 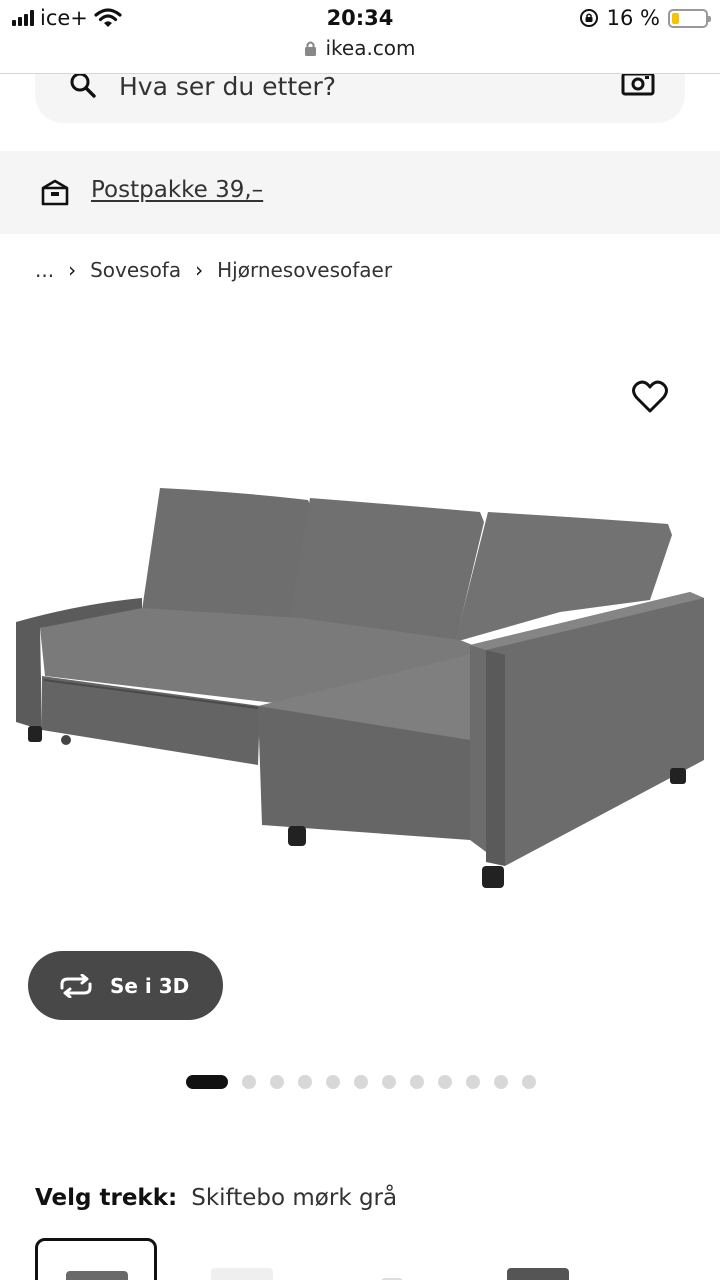 What do you see at coordinates (177, 190) in the screenshot?
I see `delivery-link: Postpakke 39,–` at bounding box center [177, 190].